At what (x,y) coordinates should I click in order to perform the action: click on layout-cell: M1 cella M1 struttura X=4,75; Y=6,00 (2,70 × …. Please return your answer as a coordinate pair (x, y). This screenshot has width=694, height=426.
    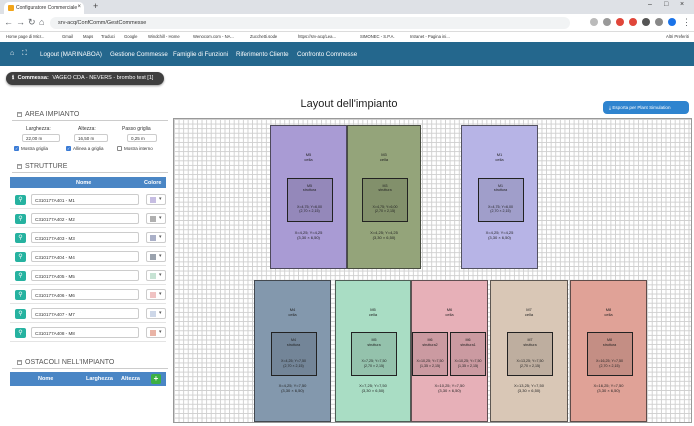
    Looking at the image, I should click on (499, 197).